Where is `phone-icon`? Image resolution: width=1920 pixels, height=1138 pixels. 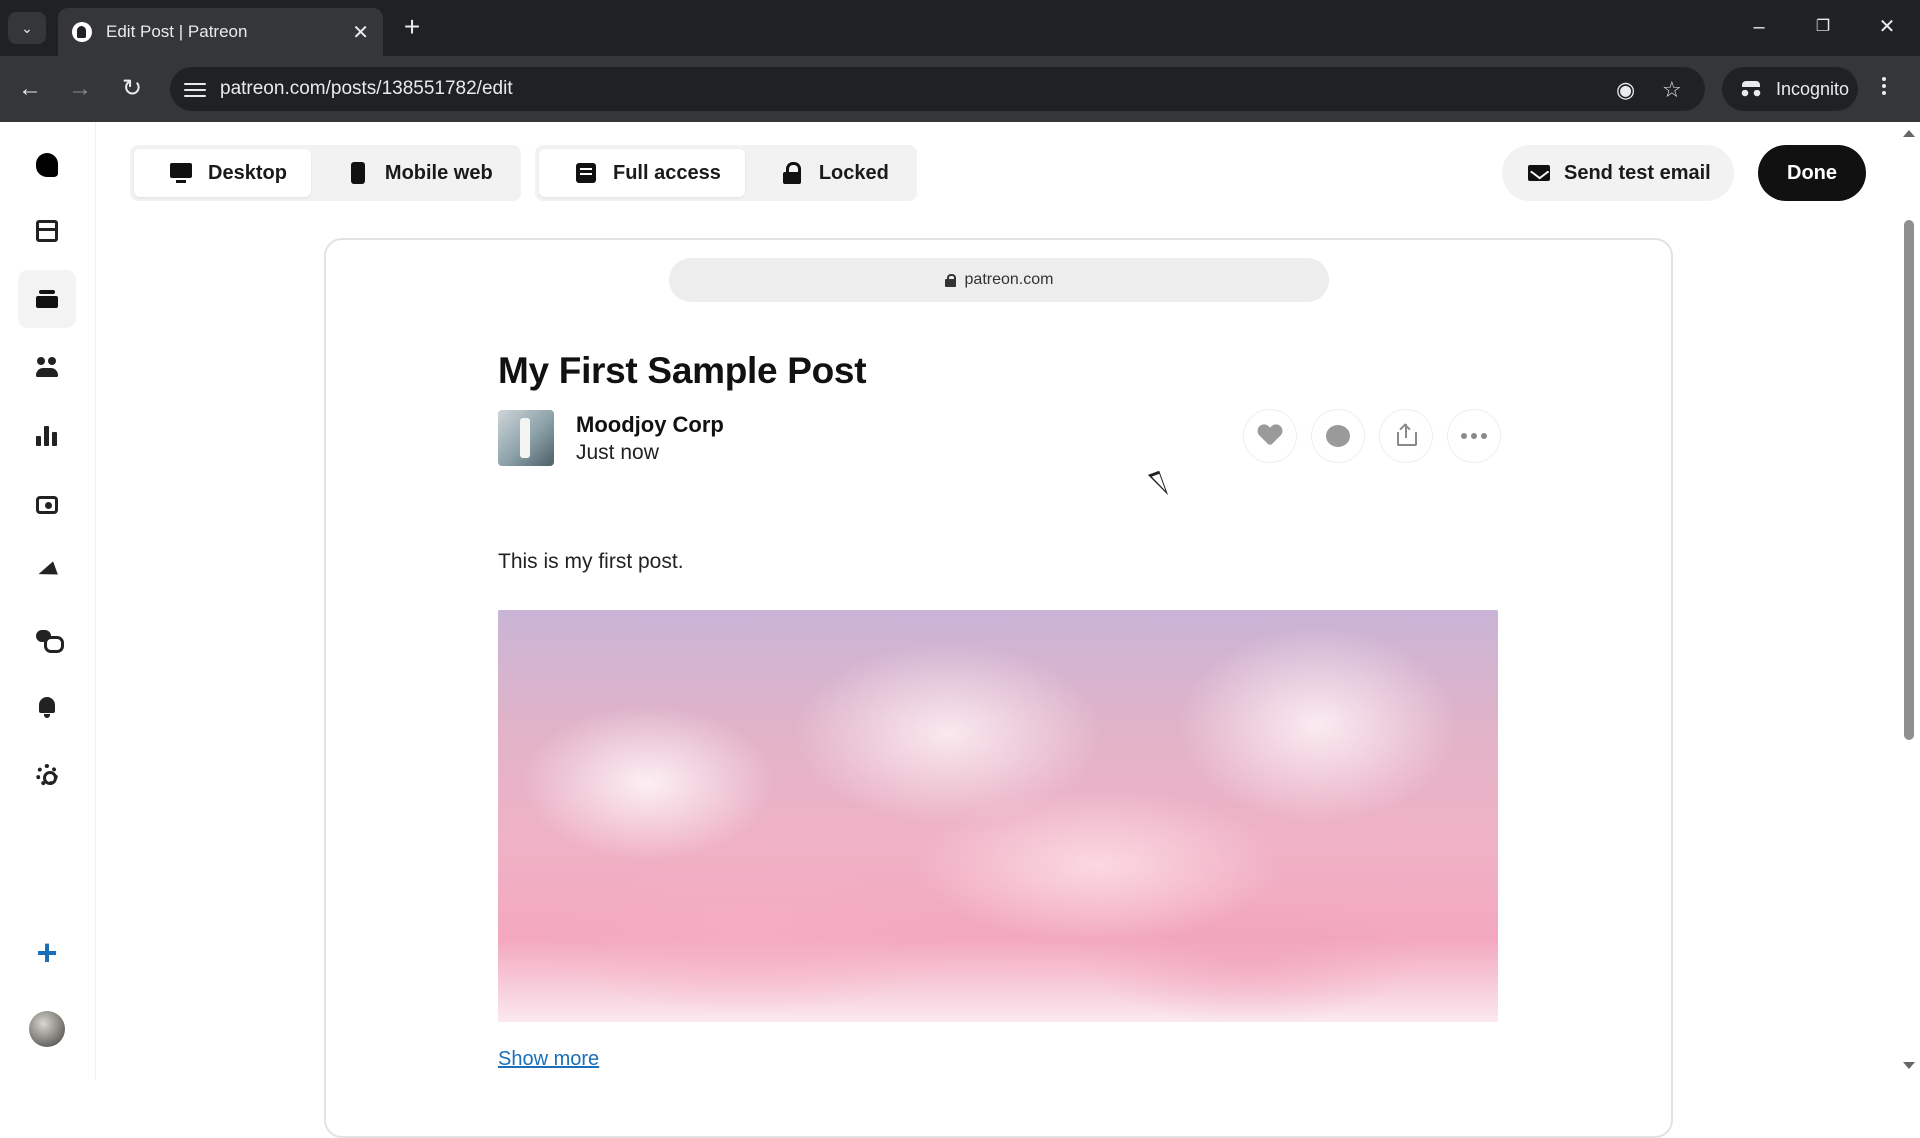 phone-icon is located at coordinates (358, 173).